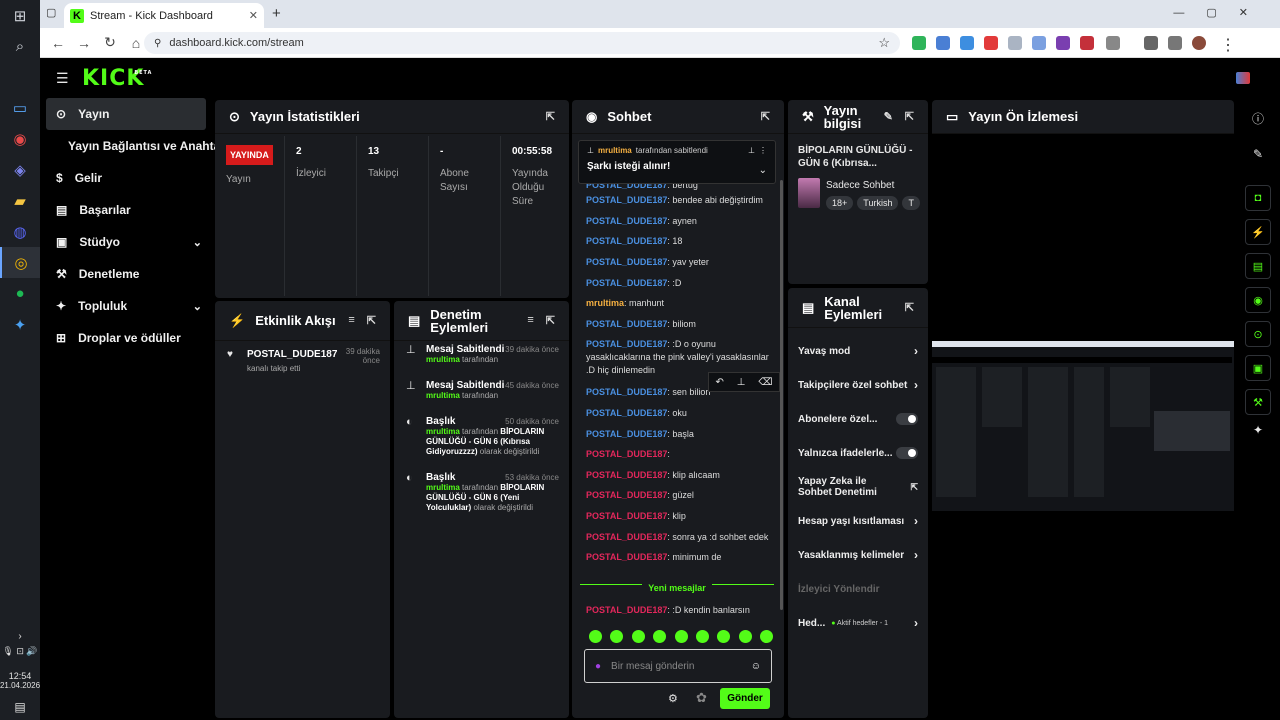 Image resolution: width=1280 pixels, height=720 pixels. Describe the element at coordinates (907, 419) in the screenshot. I see `toggle-switch` at that location.